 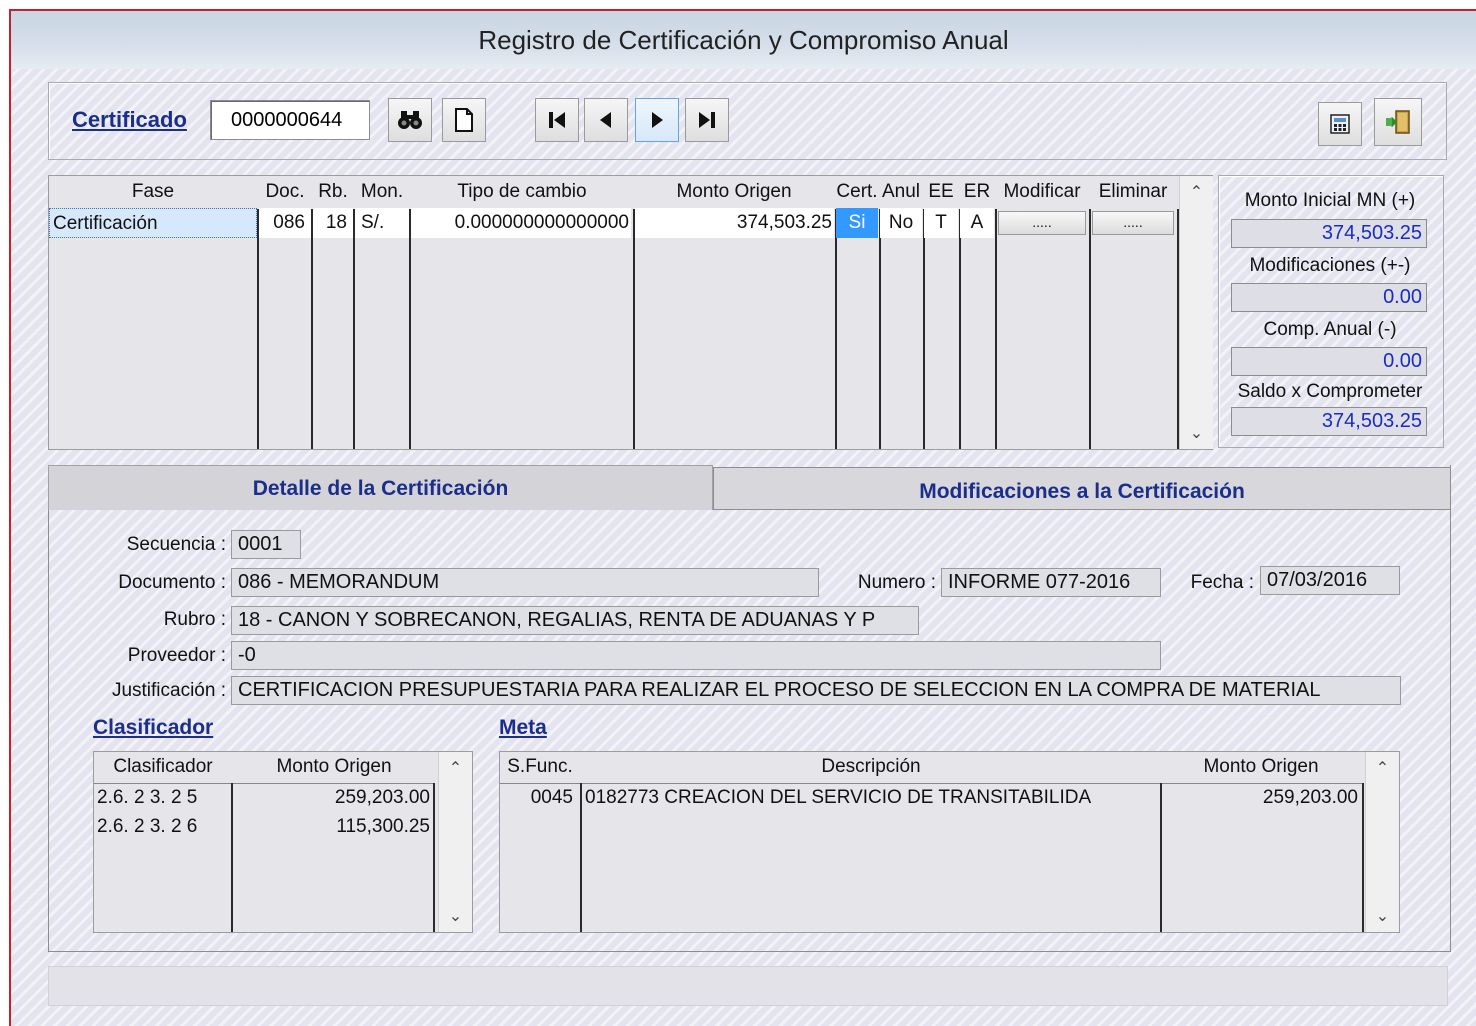 What do you see at coordinates (1330, 265) in the screenshot?
I see `modificaciones-label: Modificaciones (+-)` at bounding box center [1330, 265].